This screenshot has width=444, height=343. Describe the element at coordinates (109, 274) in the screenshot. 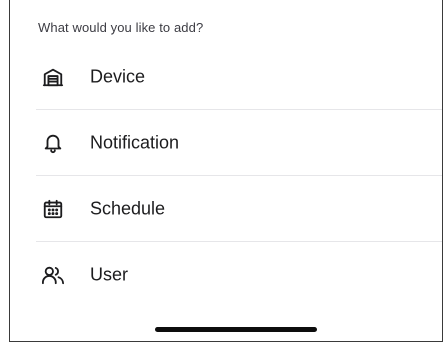

I see `menu-item-label: User` at that location.